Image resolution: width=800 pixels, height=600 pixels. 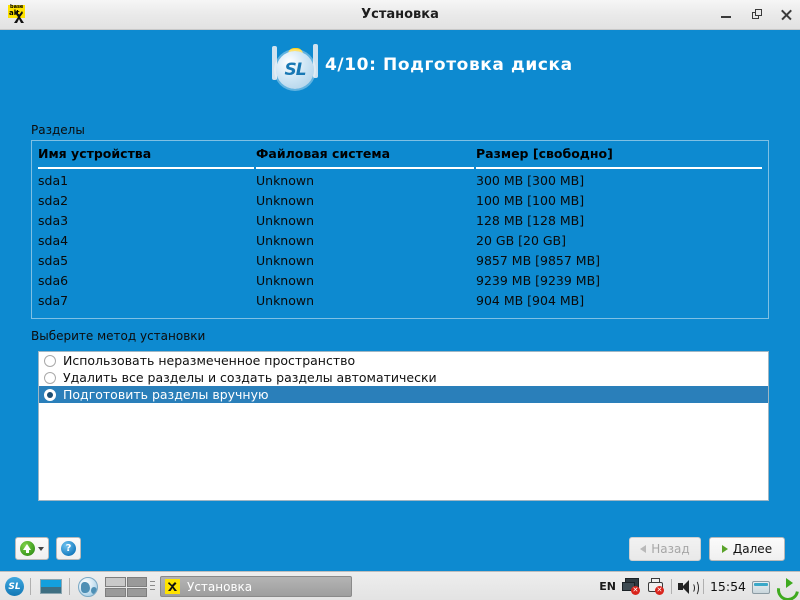 I want to click on window-controls, so click(x=756, y=15).